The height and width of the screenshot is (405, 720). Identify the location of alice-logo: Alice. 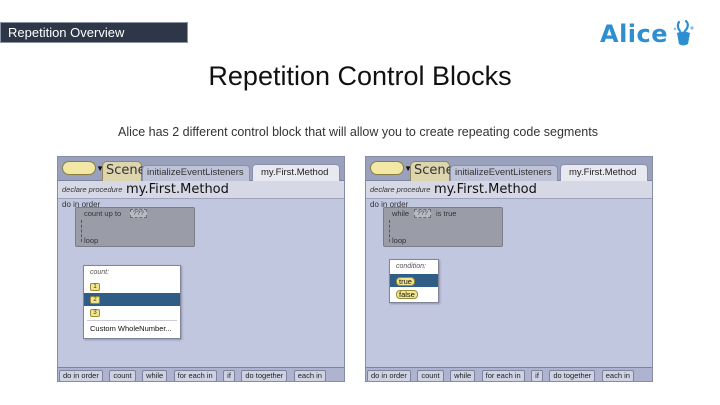
(650, 34).